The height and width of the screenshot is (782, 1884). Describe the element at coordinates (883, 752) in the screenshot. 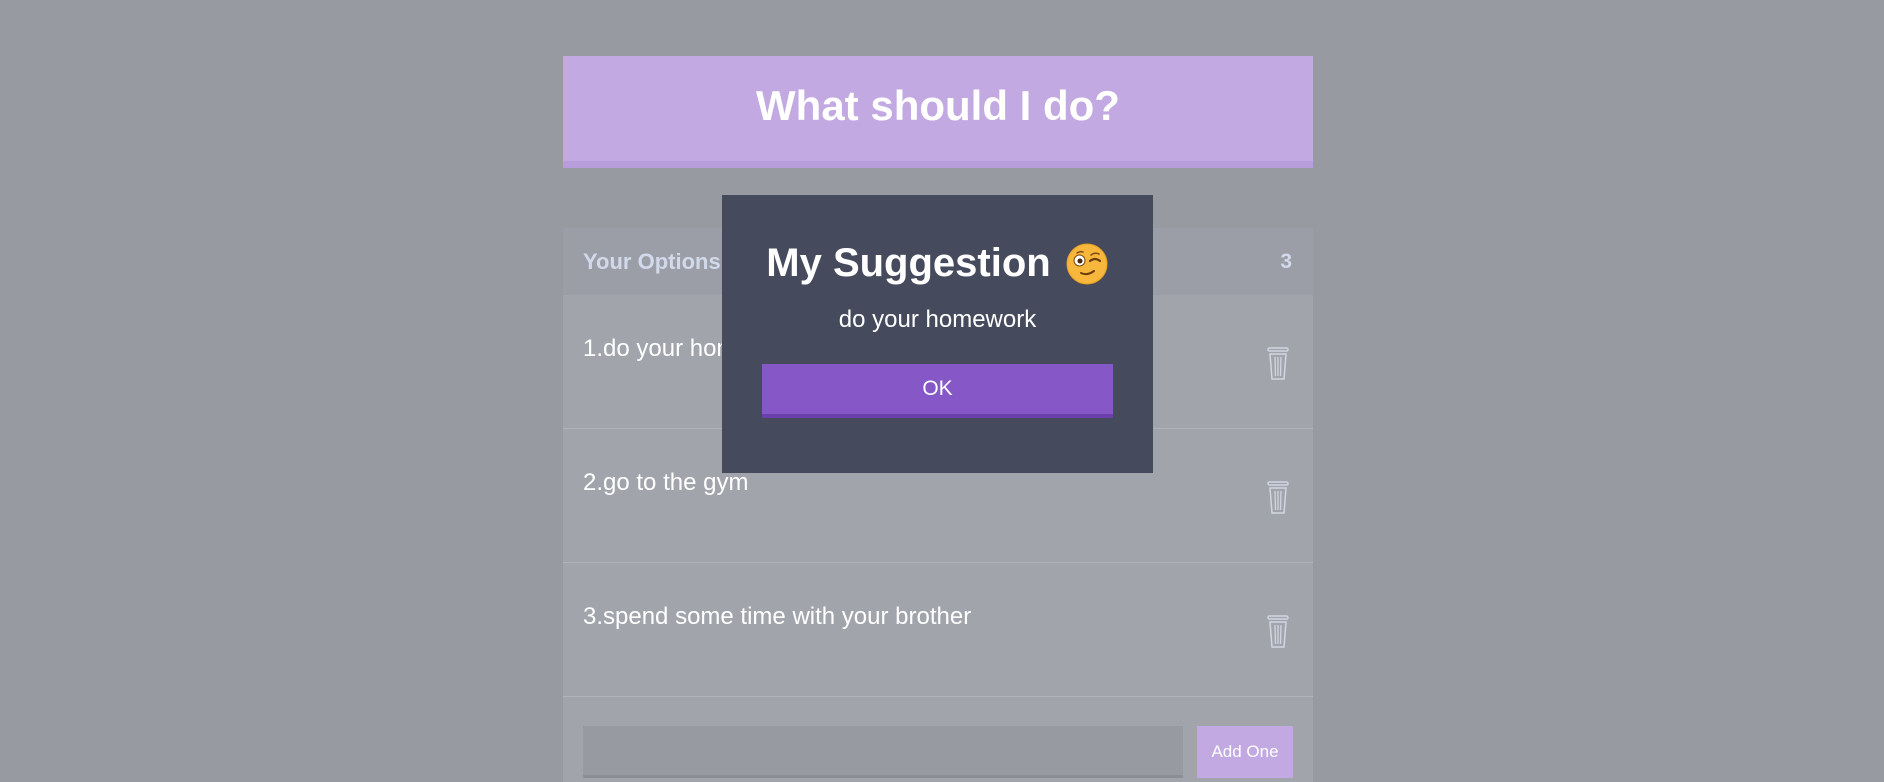

I see `add-option-input` at that location.